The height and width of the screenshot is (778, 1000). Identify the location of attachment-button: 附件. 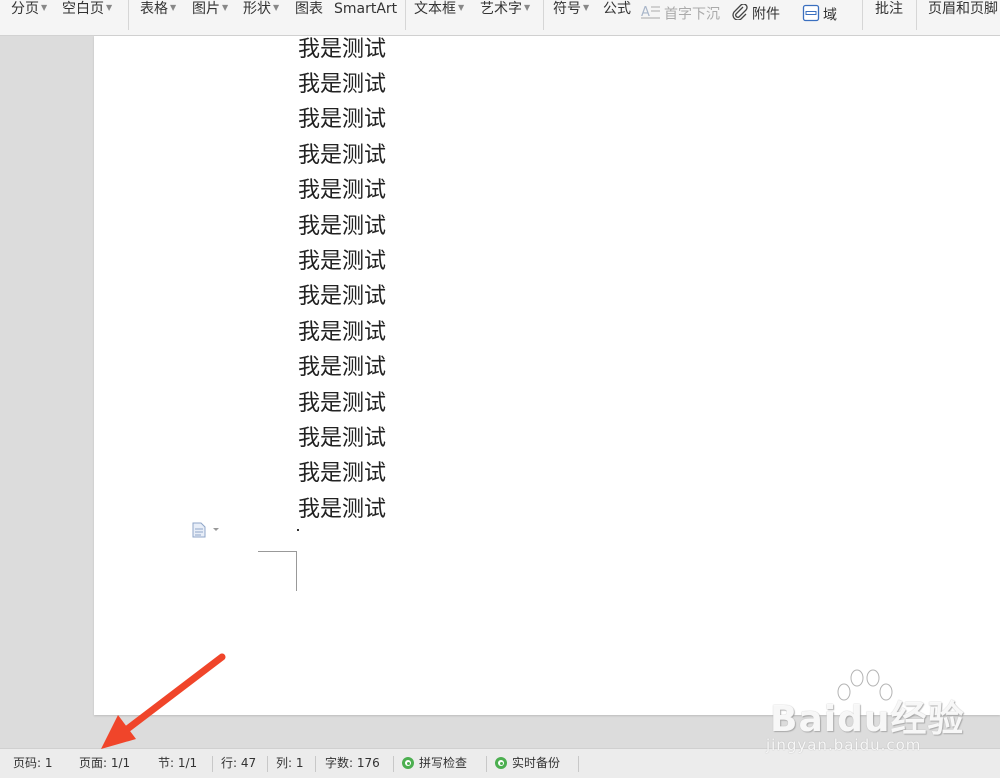
(755, 14).